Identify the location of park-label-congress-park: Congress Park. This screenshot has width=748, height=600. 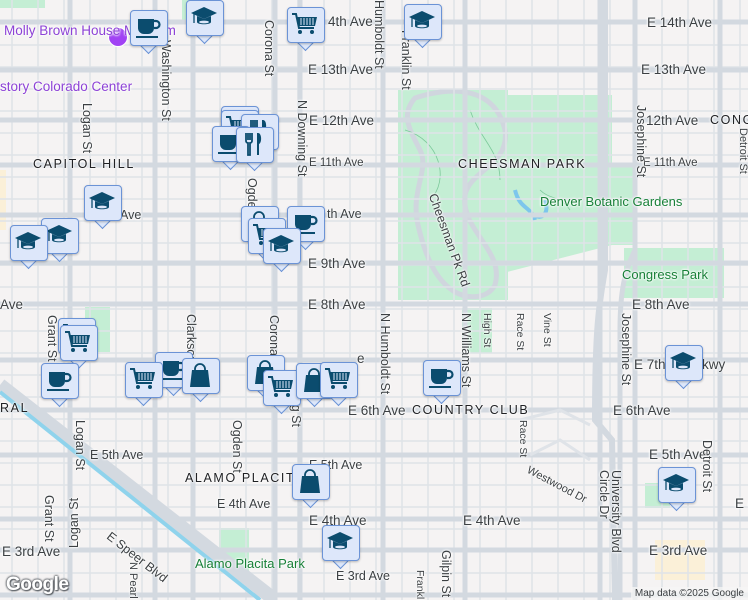
(665, 275).